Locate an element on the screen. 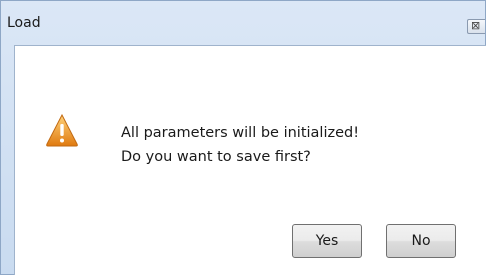 The width and height of the screenshot is (486, 275). no-button: No is located at coordinates (421, 241).